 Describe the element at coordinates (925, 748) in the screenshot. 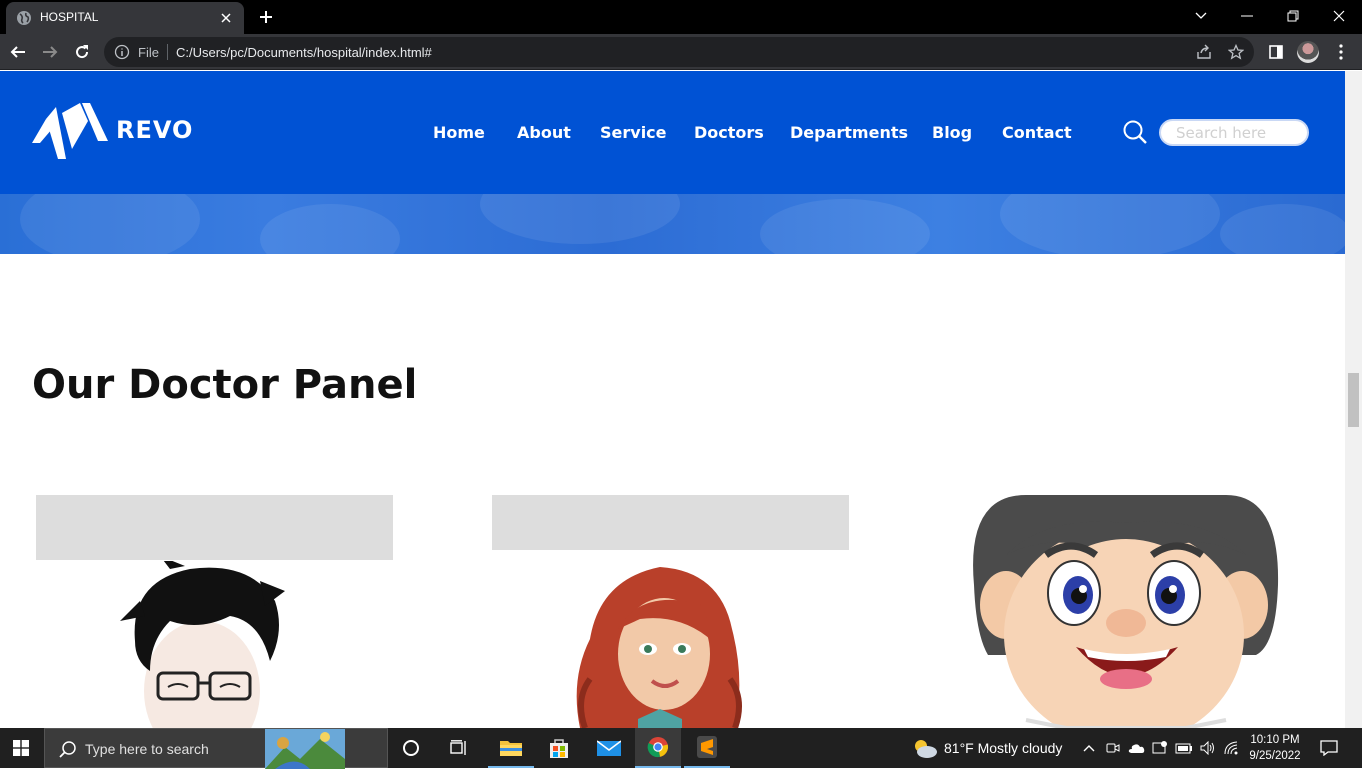

I see `weather-cloudy-icon` at that location.